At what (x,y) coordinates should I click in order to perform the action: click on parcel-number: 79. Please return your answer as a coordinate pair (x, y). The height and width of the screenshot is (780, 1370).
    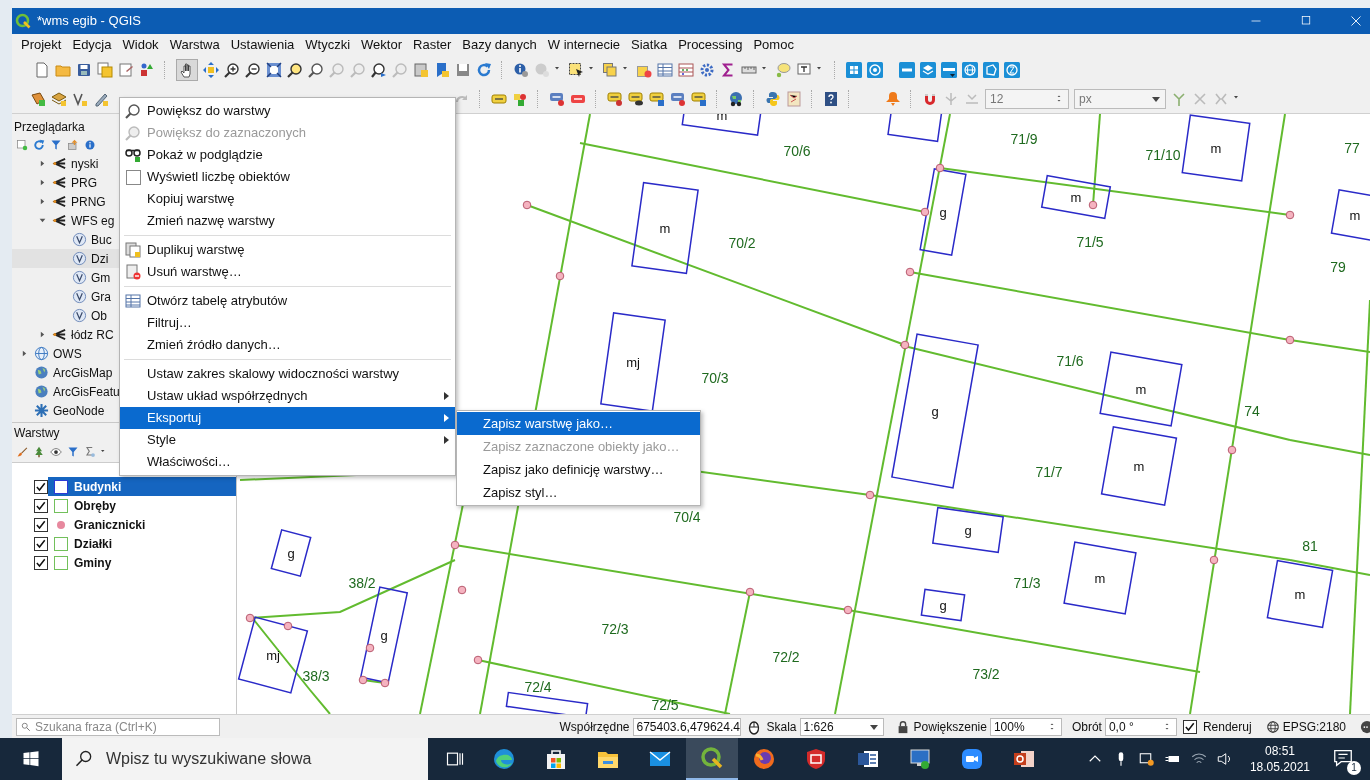
    Looking at the image, I should click on (1338, 267).